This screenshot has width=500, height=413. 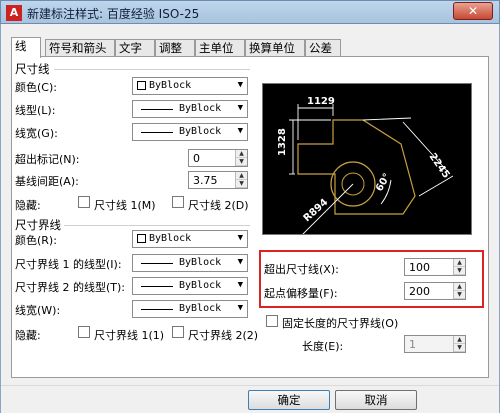 I want to click on dimension-preview-drawing: 1129 1328 2245 60° R894, so click(x=365, y=166).